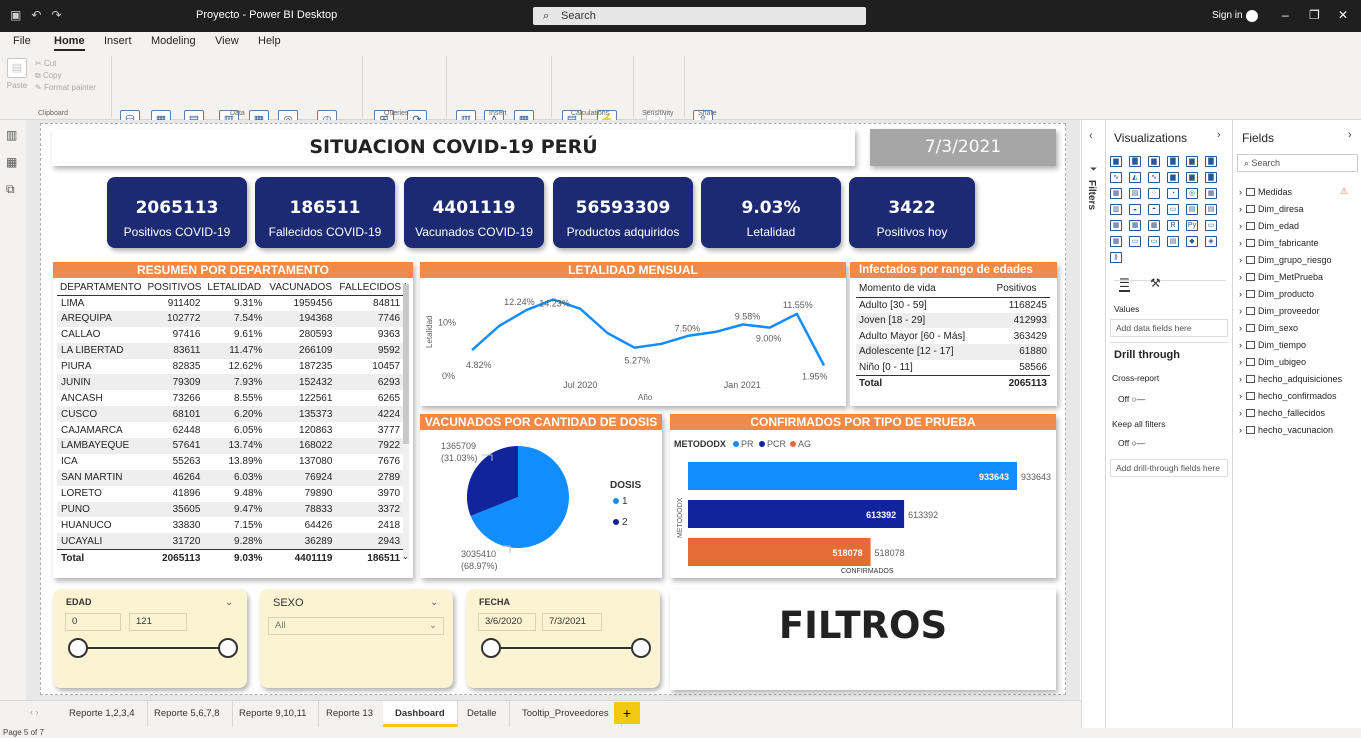  I want to click on sexo-dropdown: All ⌄, so click(356, 626).